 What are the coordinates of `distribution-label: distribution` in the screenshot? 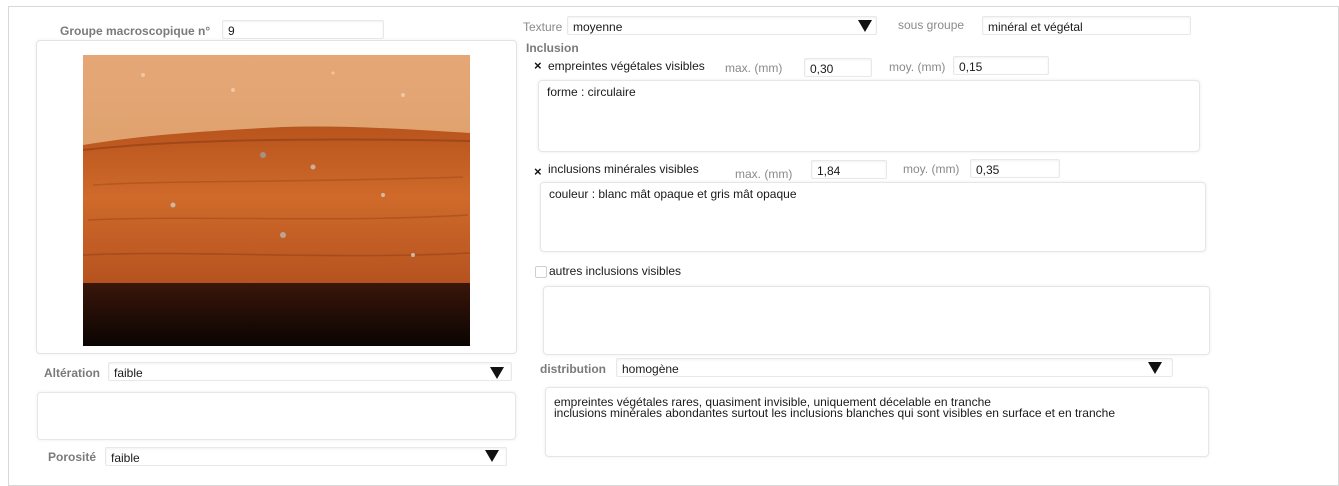 It's located at (573, 369).